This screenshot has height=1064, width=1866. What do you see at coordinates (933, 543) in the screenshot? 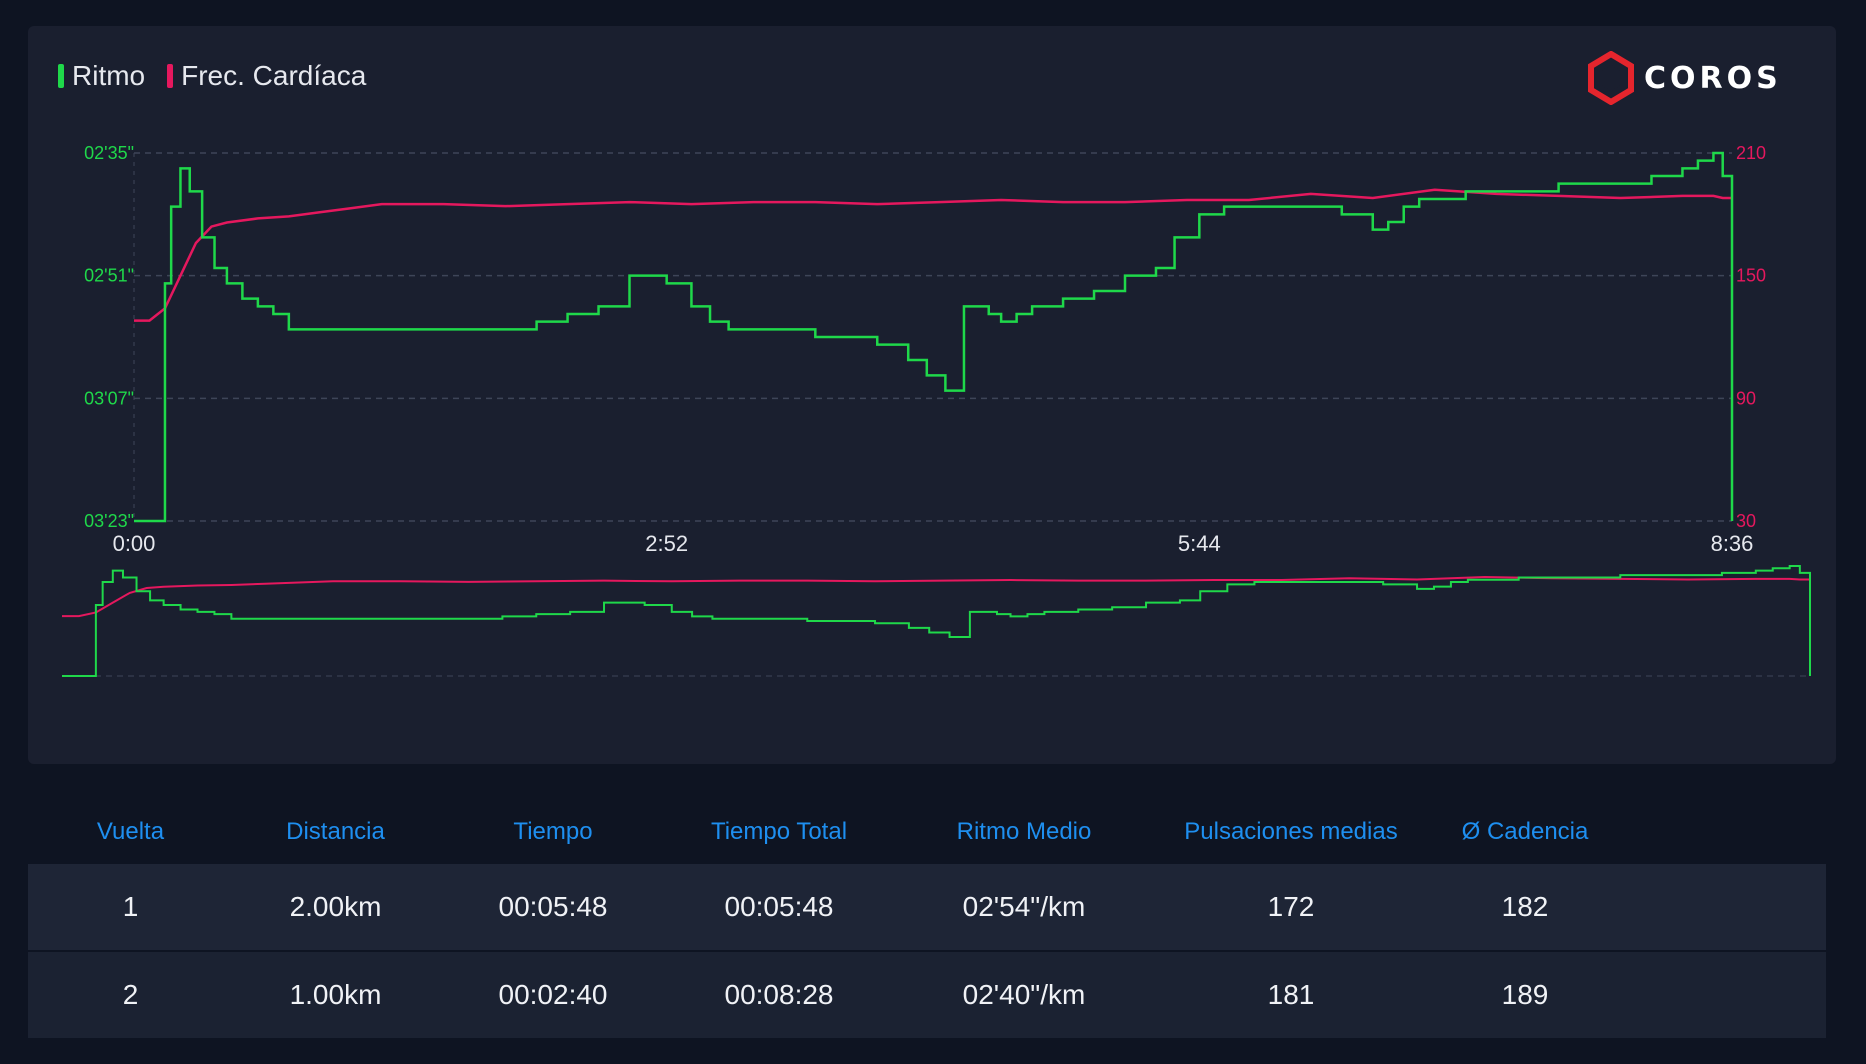
I see `x-axis-ticks: 0:00 2:52 5:44 8:36` at bounding box center [933, 543].